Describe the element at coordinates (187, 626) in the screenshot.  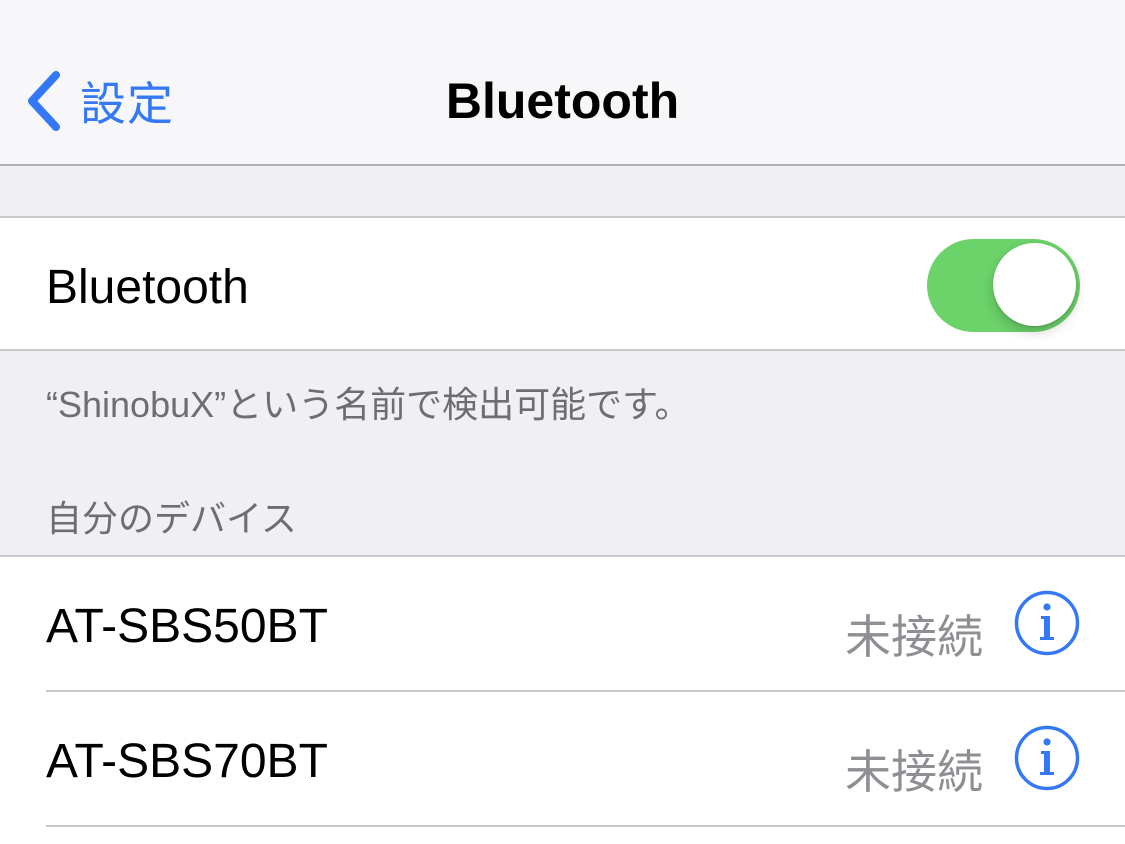
I see `device-name: AT-SBS50BT` at that location.